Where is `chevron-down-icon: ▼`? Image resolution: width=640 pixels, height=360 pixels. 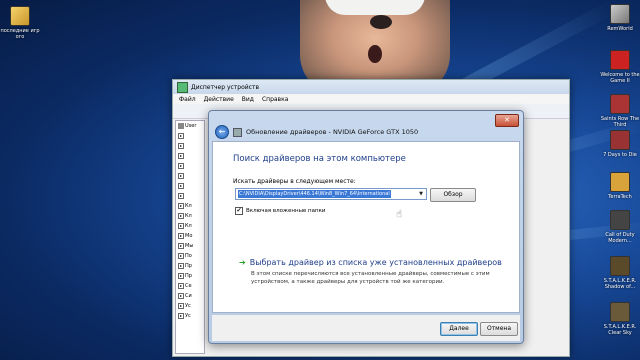 chevron-down-icon: ▼ is located at coordinates (421, 194).